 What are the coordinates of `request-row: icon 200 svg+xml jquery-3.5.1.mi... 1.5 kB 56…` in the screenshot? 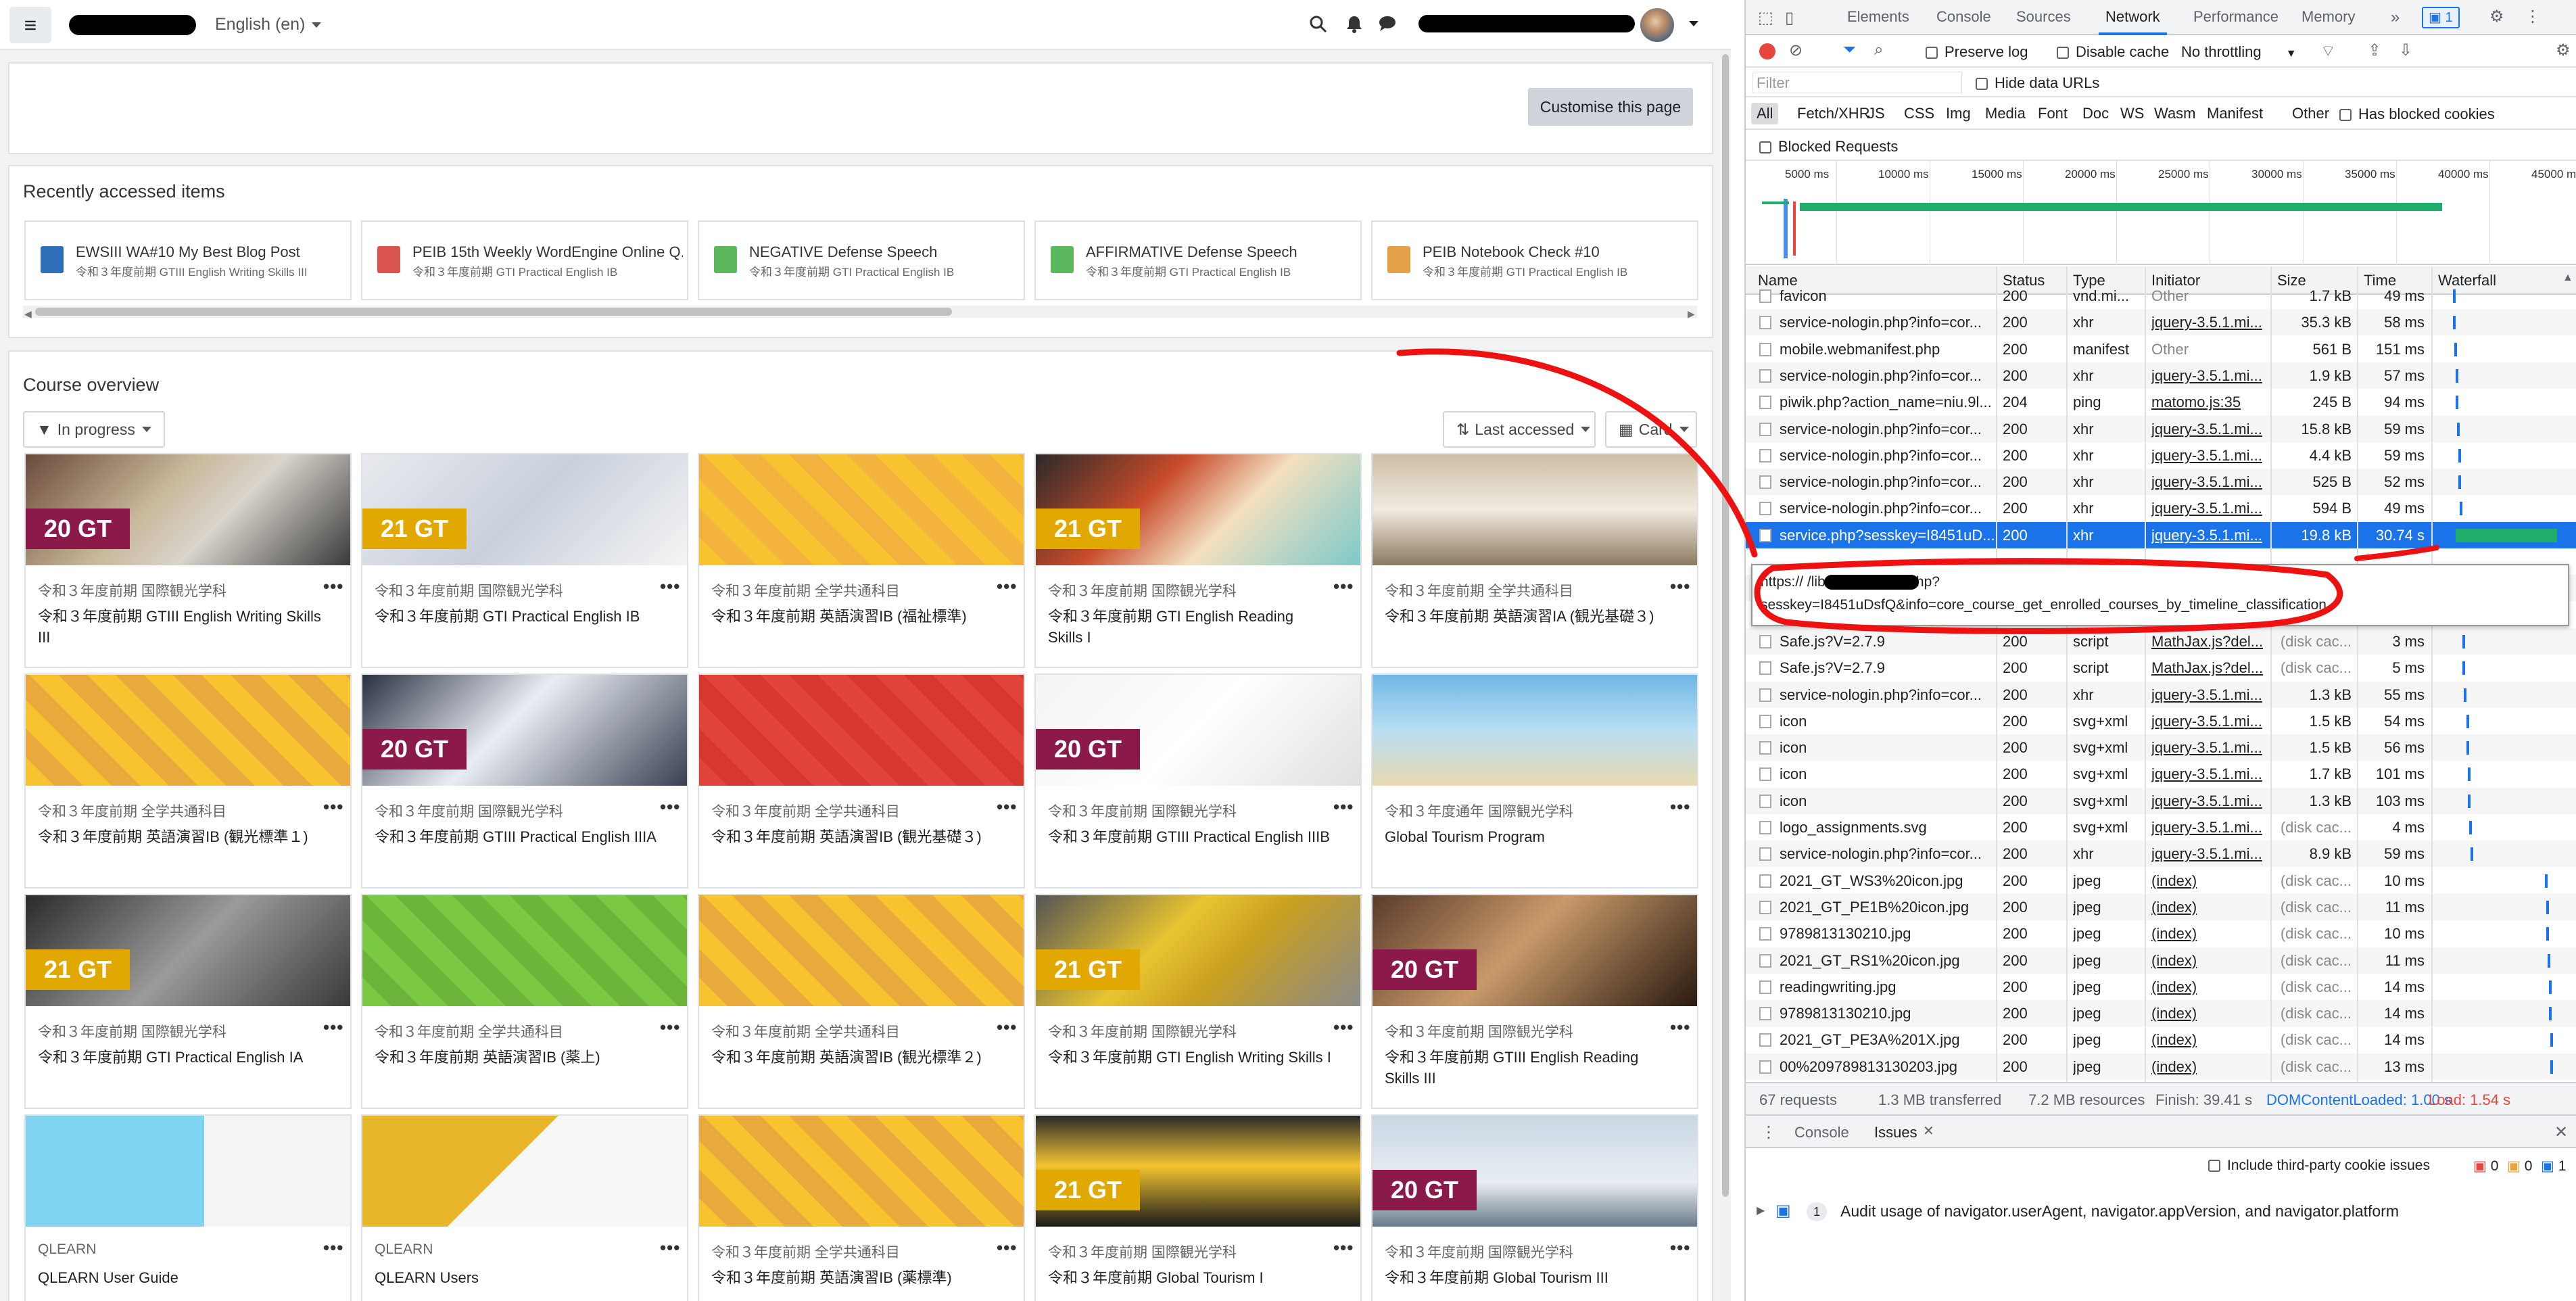 It's located at (2161, 747).